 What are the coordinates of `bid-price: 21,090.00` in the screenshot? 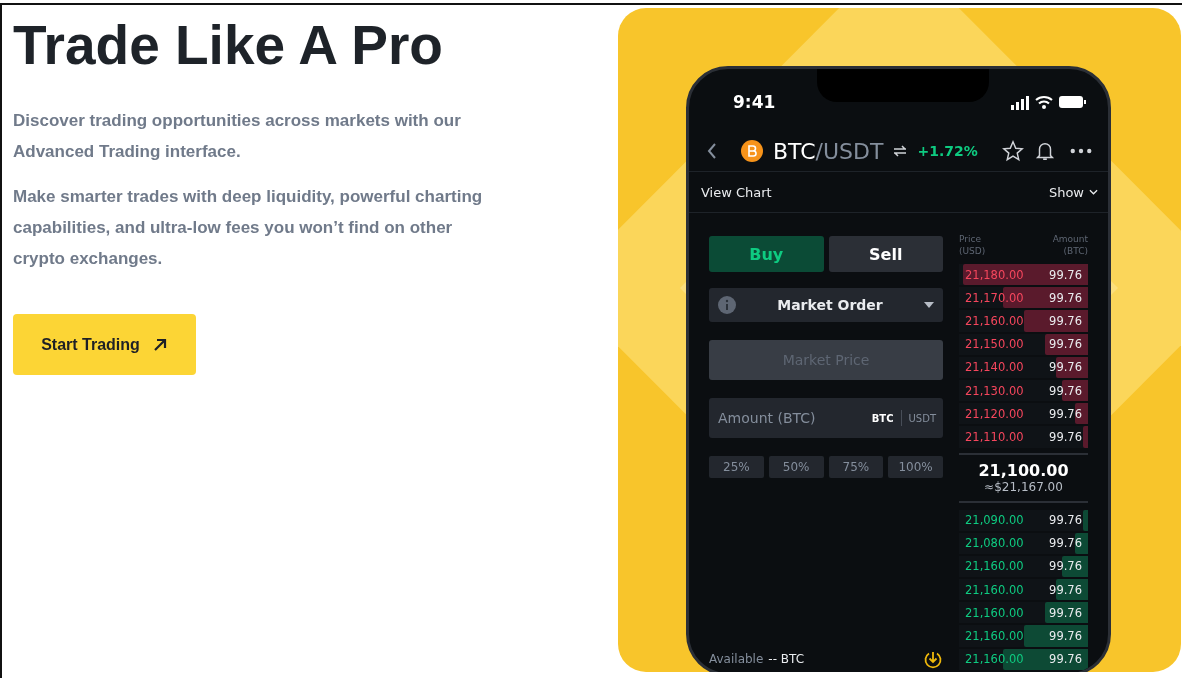 It's located at (994, 520).